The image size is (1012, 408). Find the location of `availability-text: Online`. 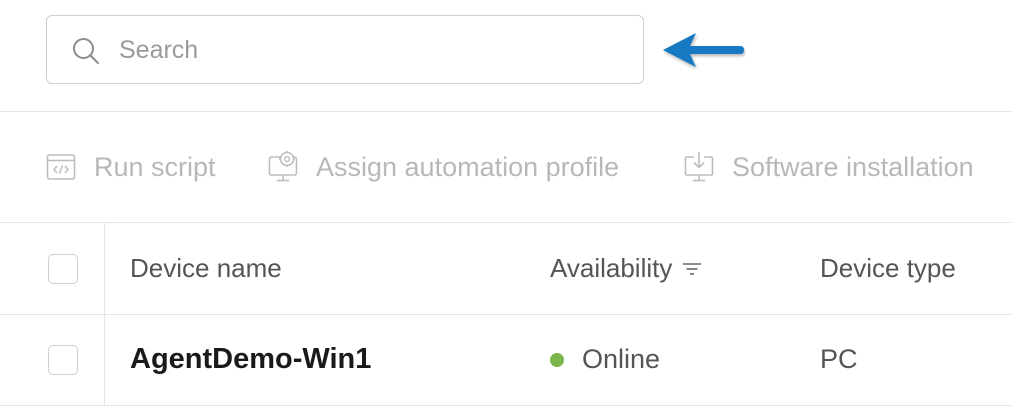

availability-text: Online is located at coordinates (621, 359).